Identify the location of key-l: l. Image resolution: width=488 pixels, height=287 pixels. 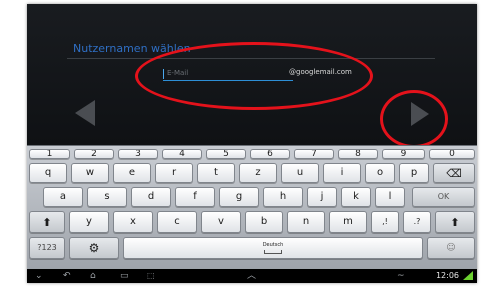
(390, 197).